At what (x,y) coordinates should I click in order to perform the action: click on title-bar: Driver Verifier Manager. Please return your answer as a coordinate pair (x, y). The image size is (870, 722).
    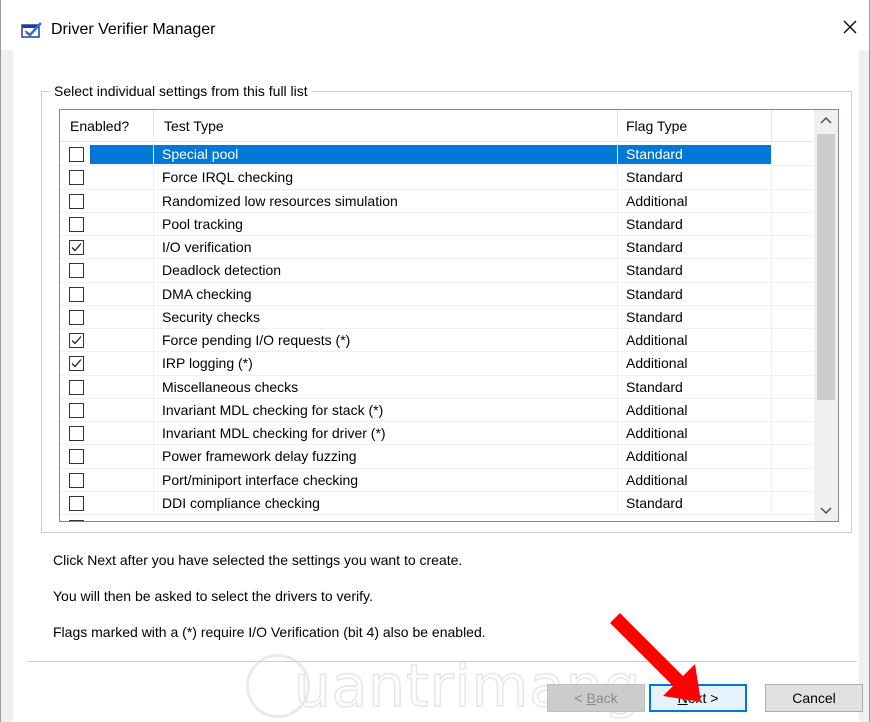
    Looking at the image, I should click on (435, 25).